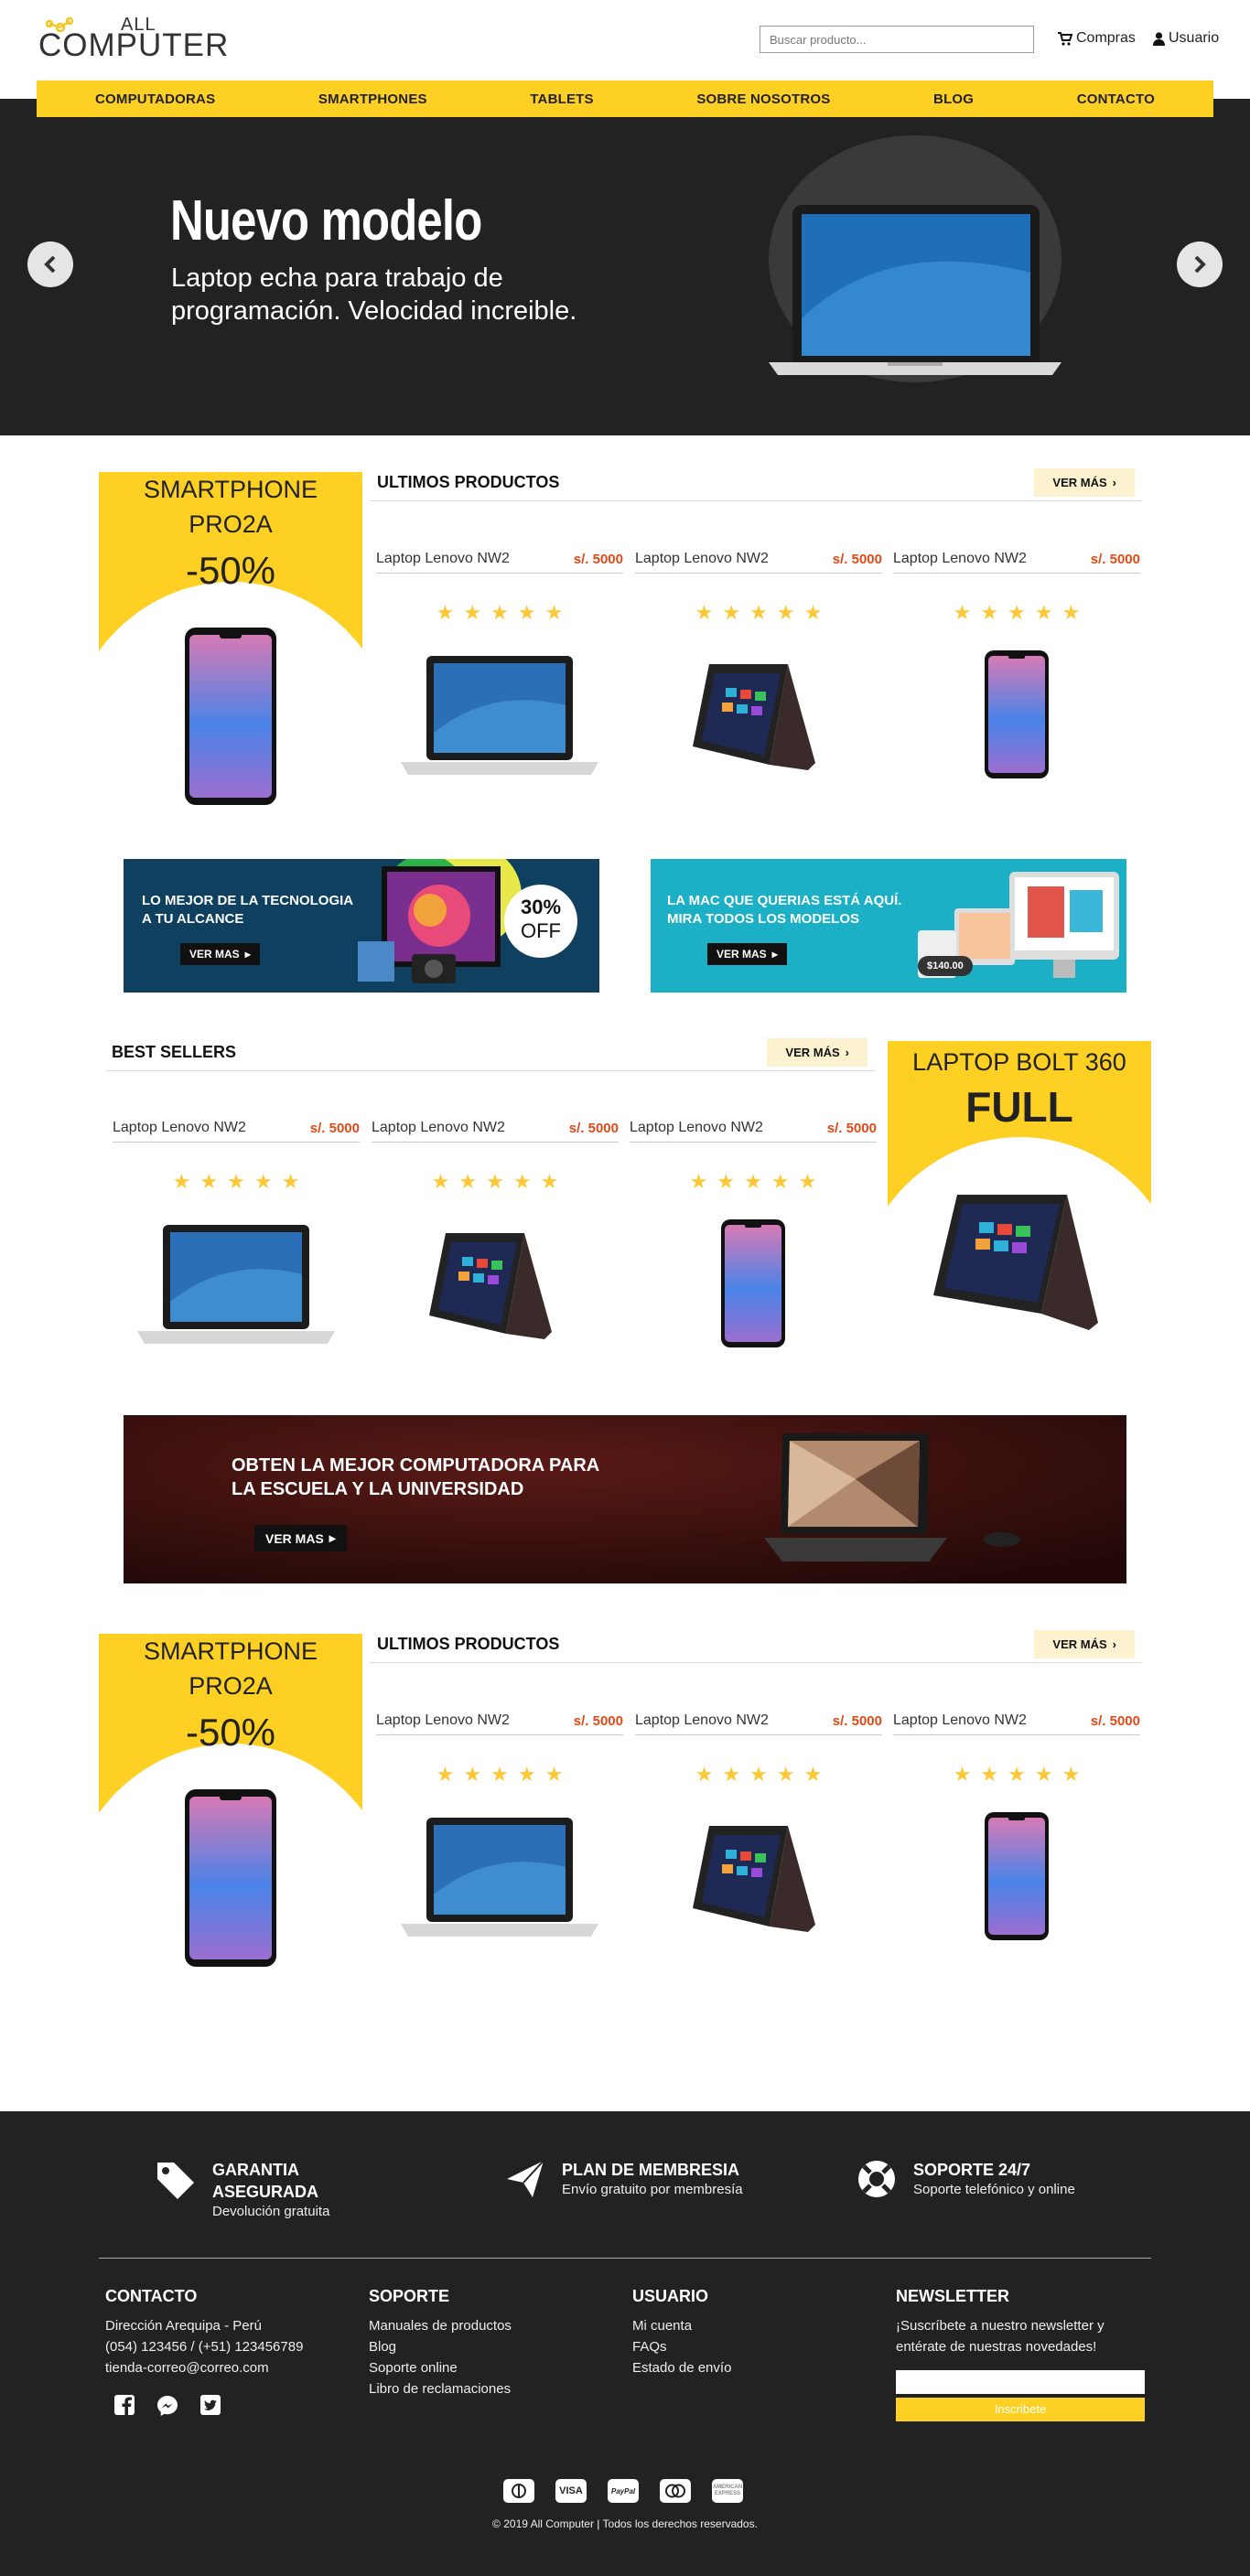 This screenshot has width=1250, height=2576. I want to click on price-tag: $140.00, so click(946, 966).